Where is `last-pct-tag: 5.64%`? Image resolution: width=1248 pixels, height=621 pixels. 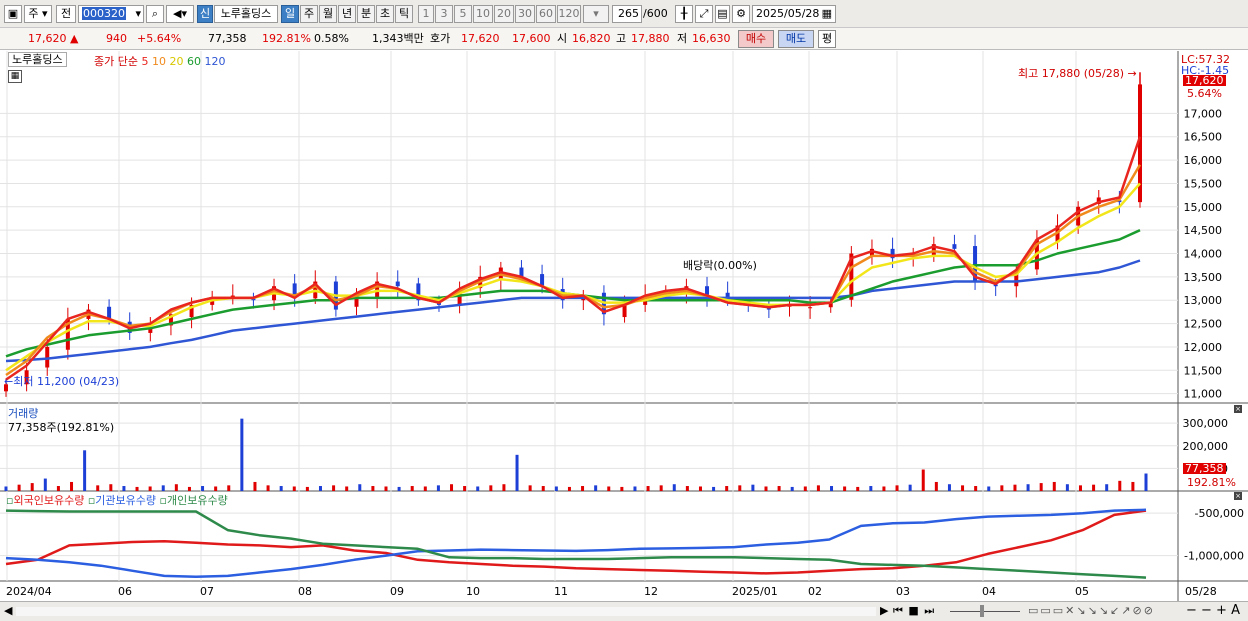 last-pct-tag: 5.64% is located at coordinates (1204, 93).